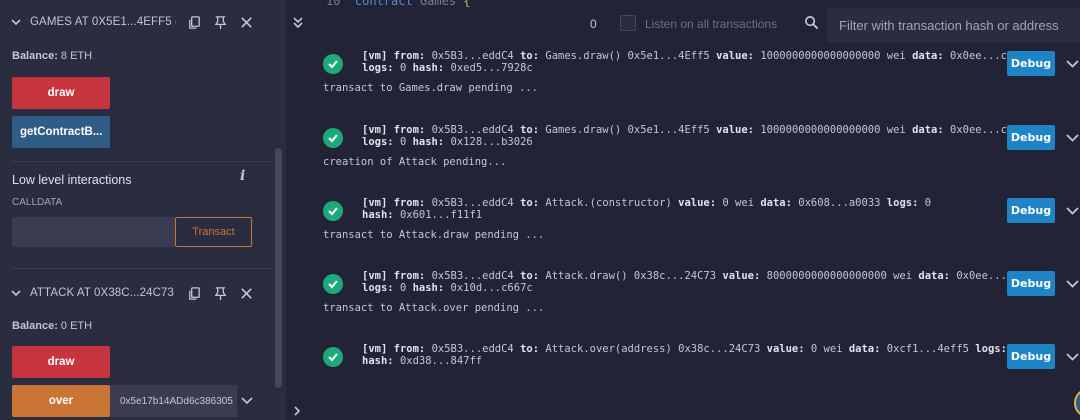 The height and width of the screenshot is (420, 1080). I want to click on listen-checkbox, so click(628, 23).